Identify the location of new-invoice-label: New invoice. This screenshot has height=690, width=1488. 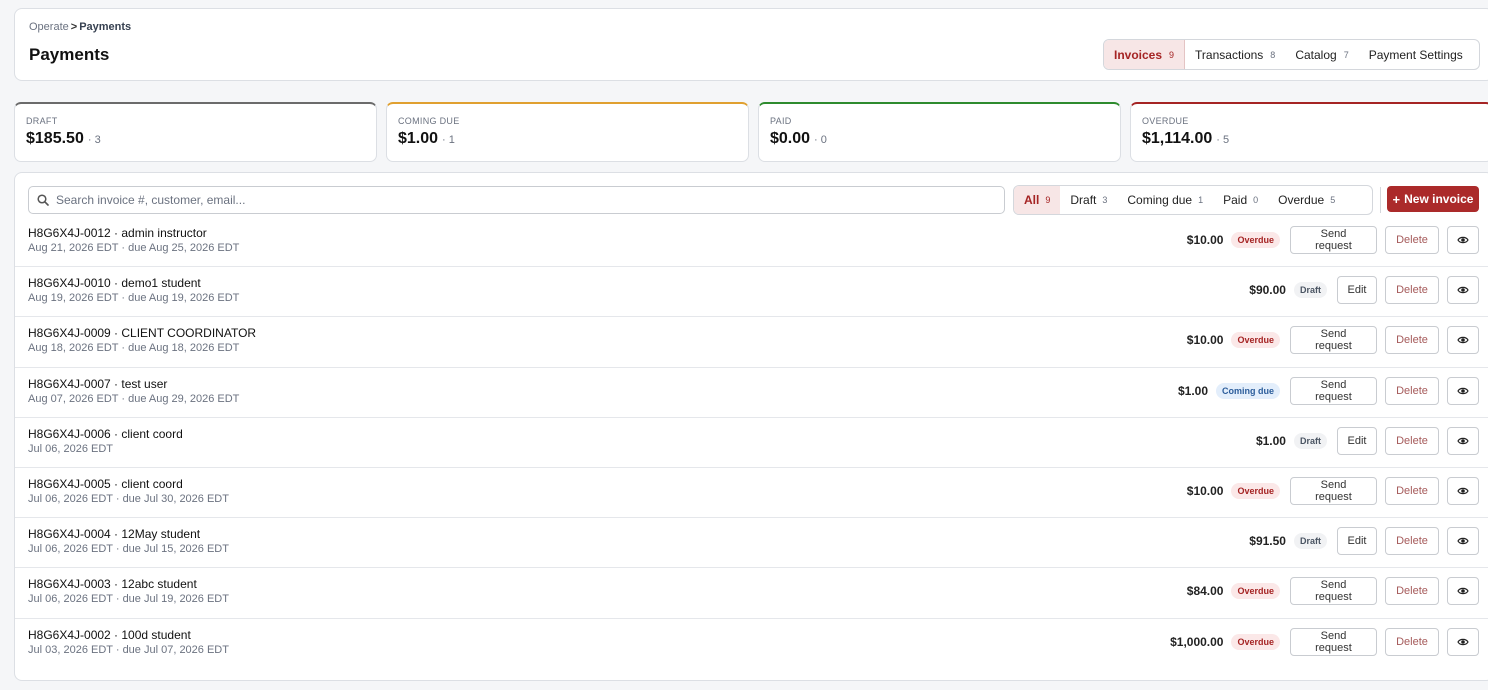
(1439, 199).